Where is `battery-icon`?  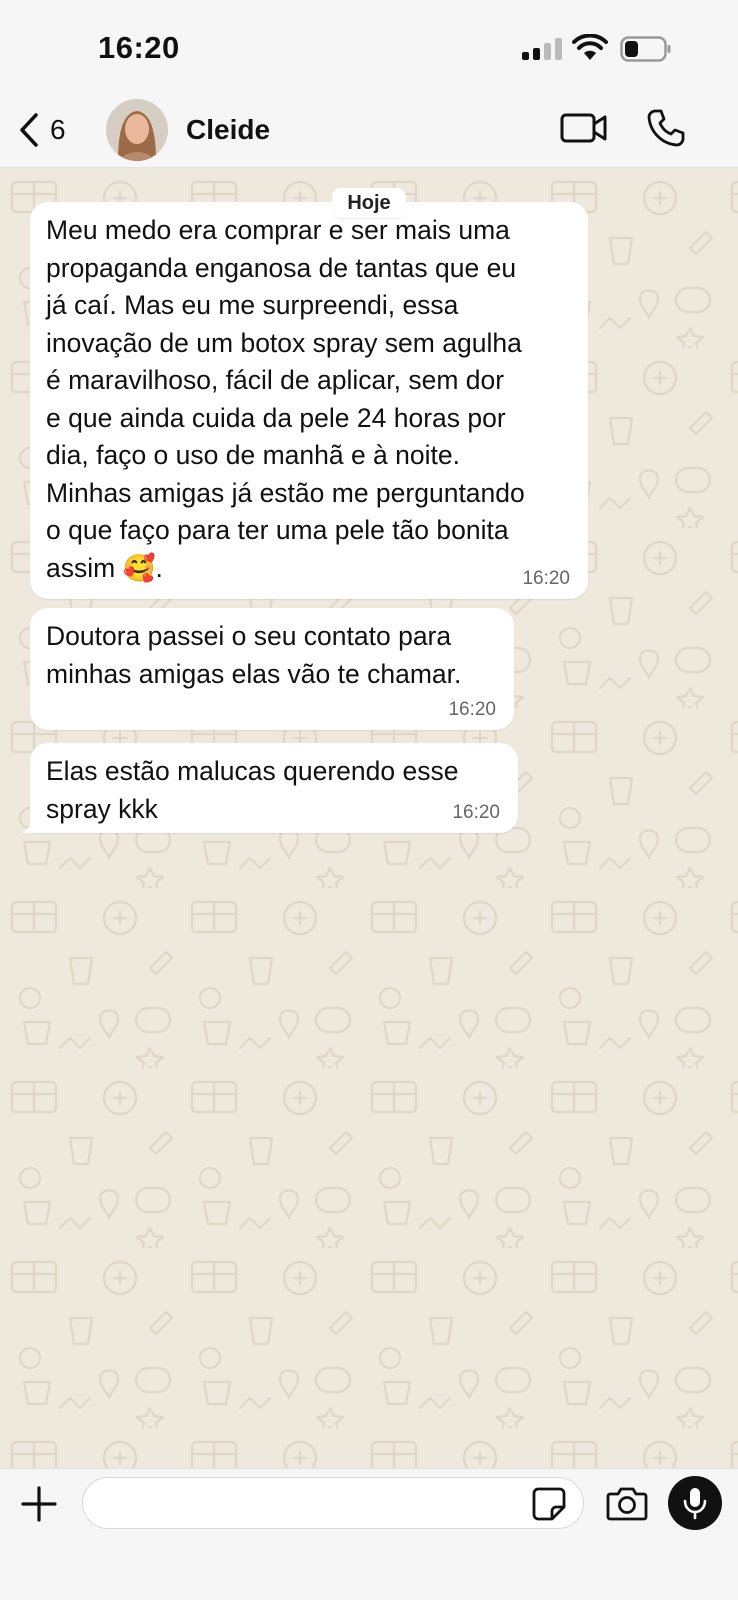
battery-icon is located at coordinates (645, 49).